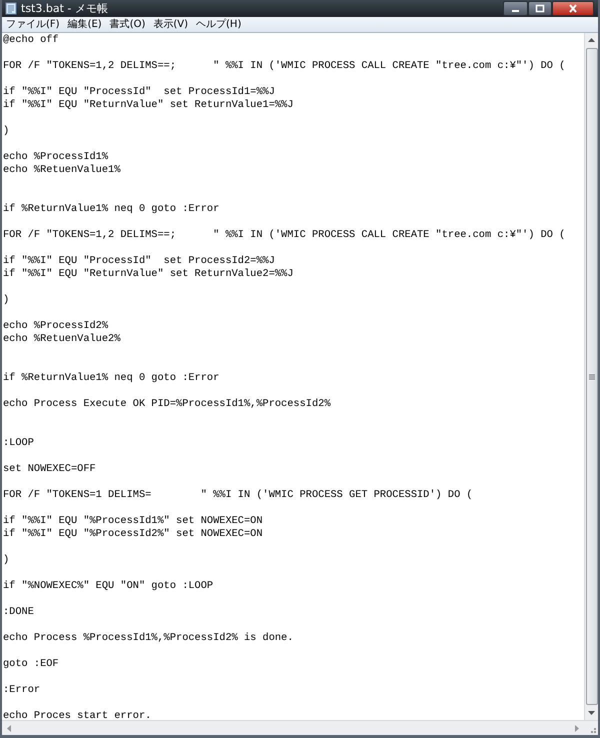 The image size is (600, 738). What do you see at coordinates (18, 443) in the screenshot?
I see `code-line: :LOOP` at bounding box center [18, 443].